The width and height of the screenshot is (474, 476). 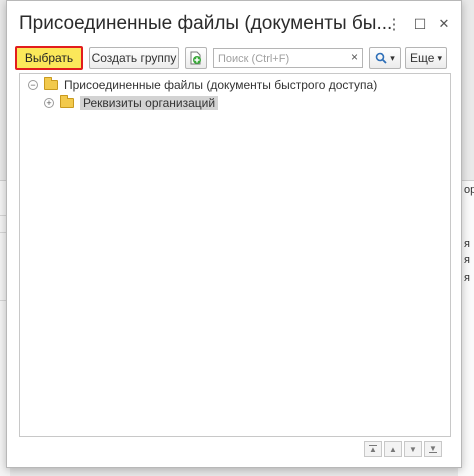 I want to click on clear-search-icon: ×, so click(x=354, y=57).